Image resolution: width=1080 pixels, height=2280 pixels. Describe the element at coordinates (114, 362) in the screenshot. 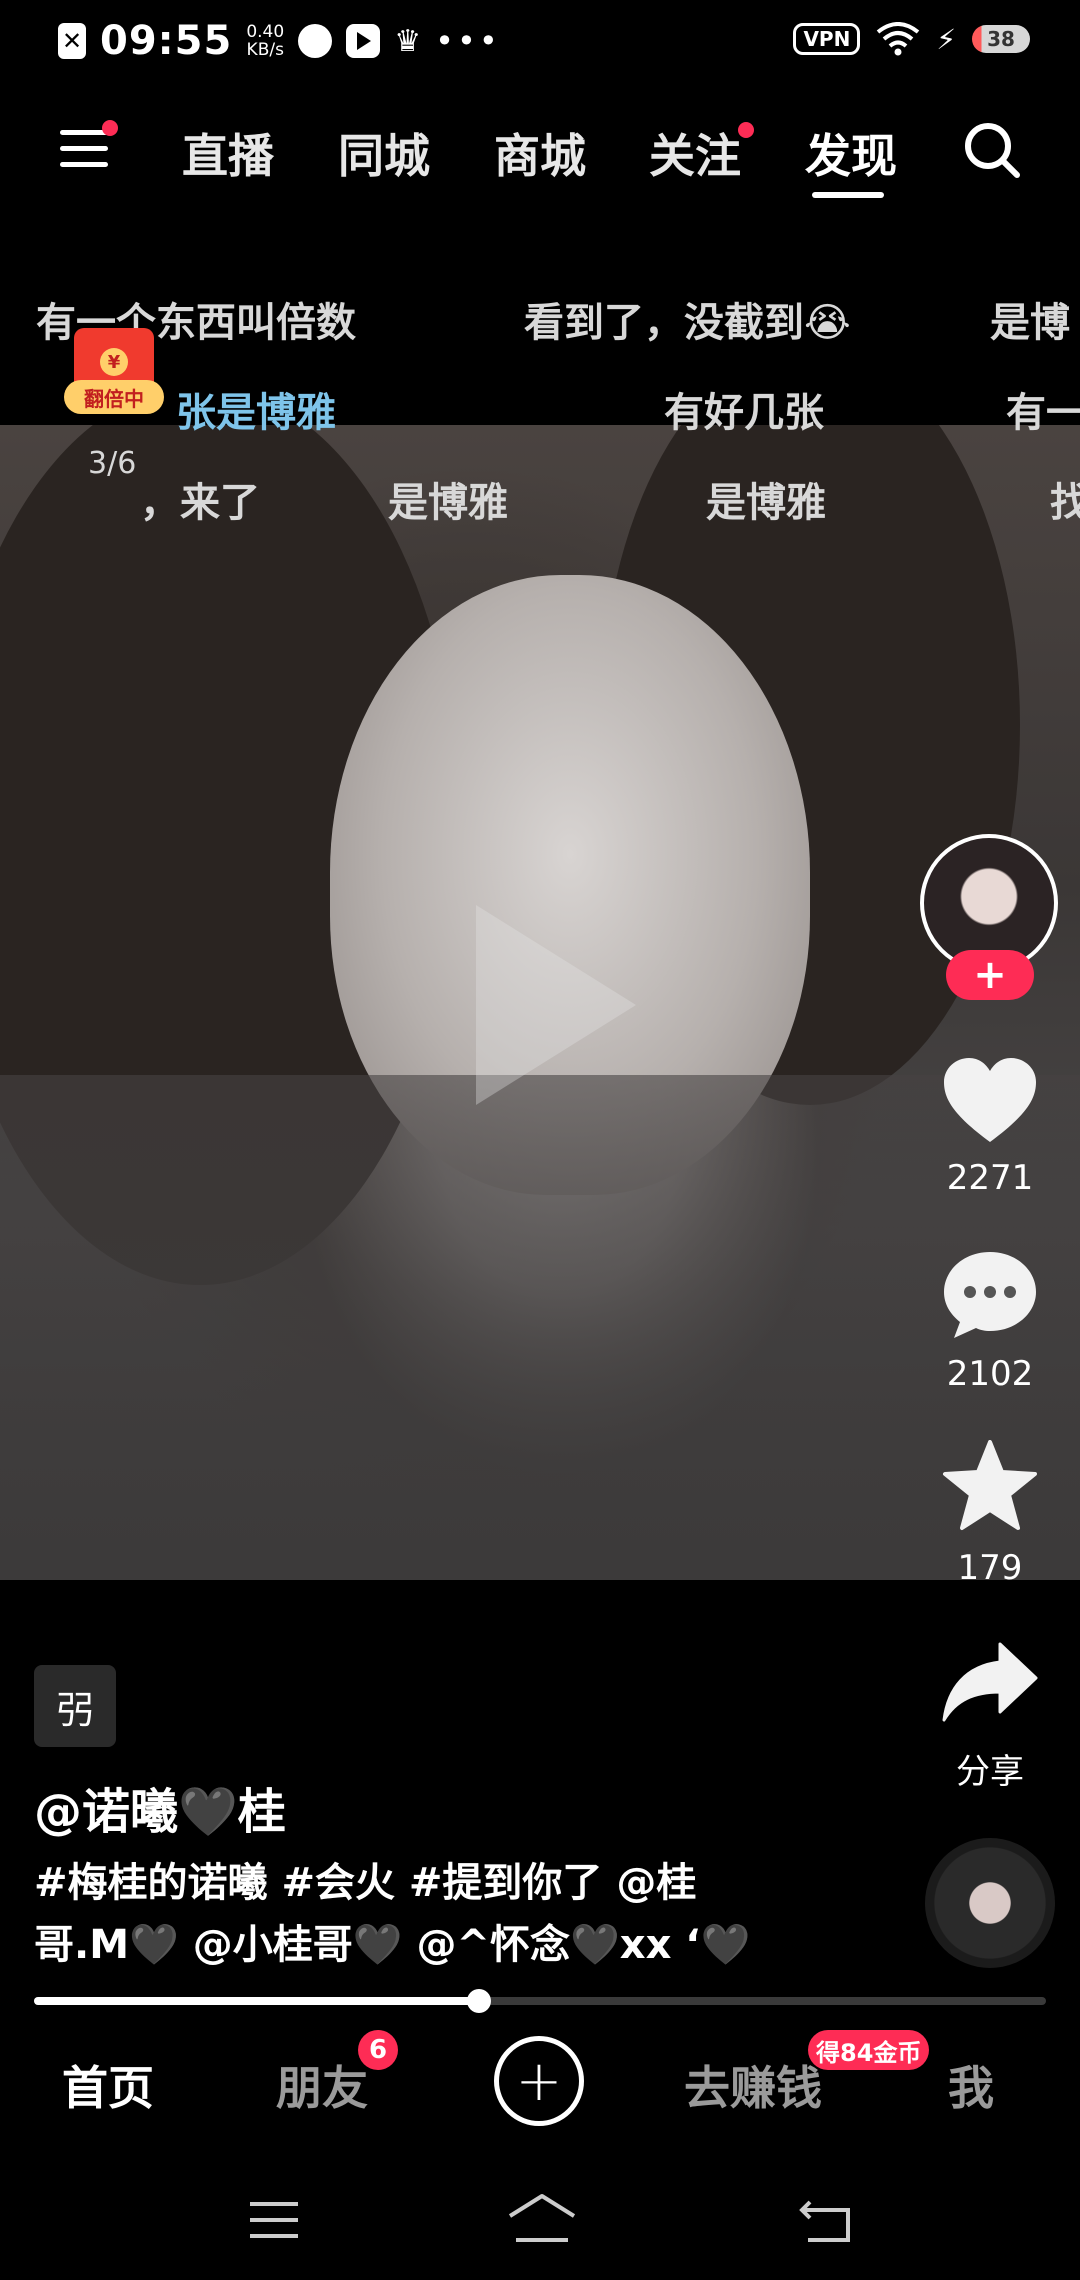

I see `yuan-coin-icon: ¥` at that location.